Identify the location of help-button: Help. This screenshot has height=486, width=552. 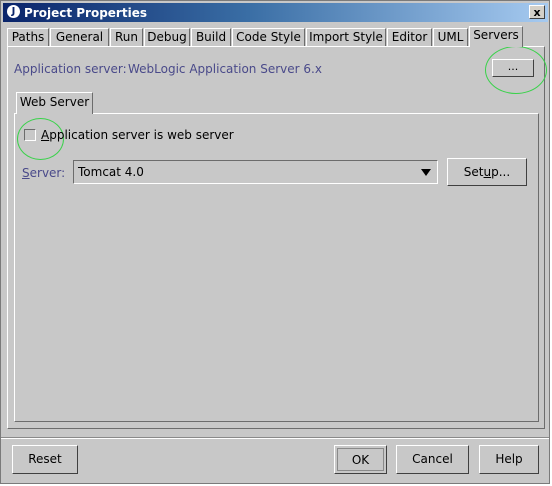
(509, 459).